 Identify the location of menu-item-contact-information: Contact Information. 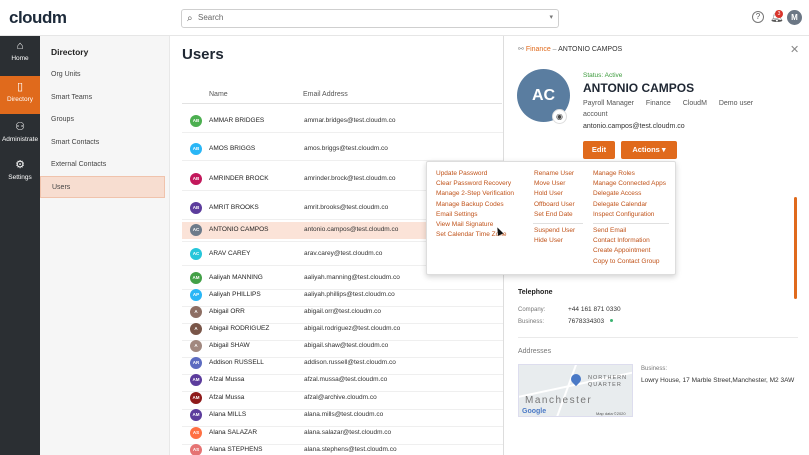
(621, 240).